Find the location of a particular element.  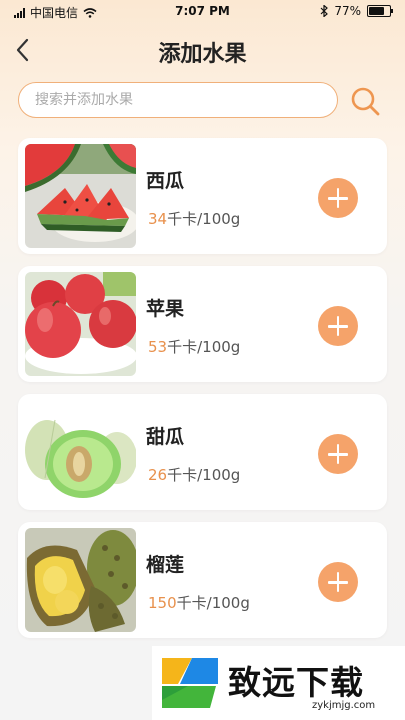

bluetooth-icon is located at coordinates (324, 11).